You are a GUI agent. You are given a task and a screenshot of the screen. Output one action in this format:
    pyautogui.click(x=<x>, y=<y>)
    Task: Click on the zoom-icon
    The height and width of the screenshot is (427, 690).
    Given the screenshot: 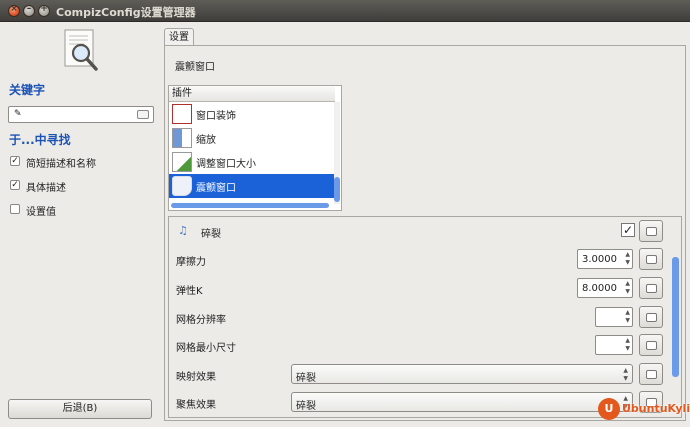 What is the action you would take?
    pyautogui.click(x=182, y=138)
    